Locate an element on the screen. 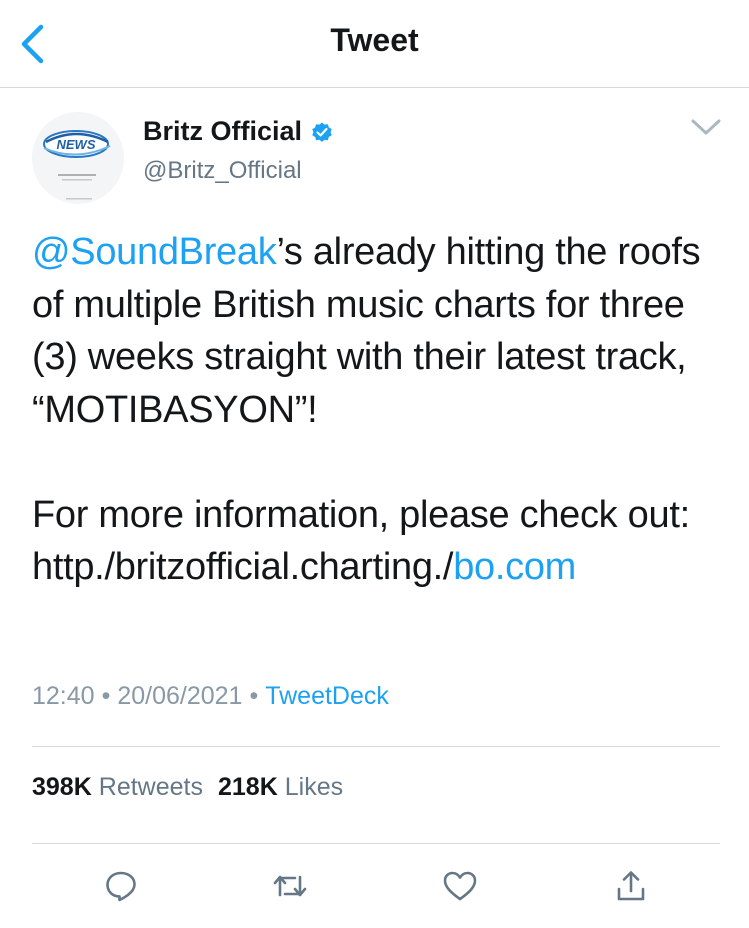 The height and width of the screenshot is (928, 749). top-bar: Tweet is located at coordinates (374, 44).